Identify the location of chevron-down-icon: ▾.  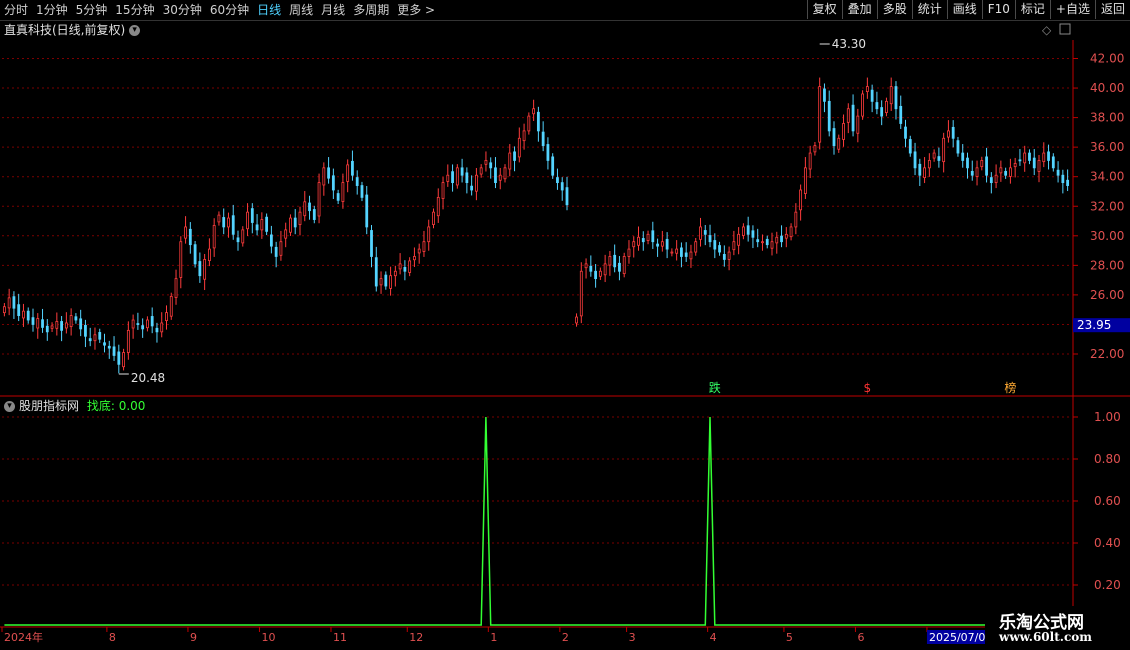
(9, 406).